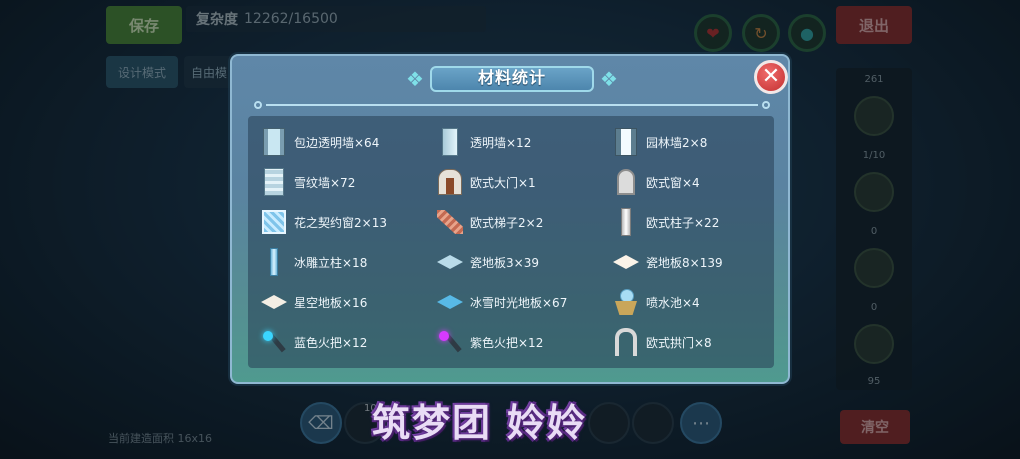 This screenshot has width=1020, height=459. What do you see at coordinates (274, 342) in the screenshot?
I see `blue-torch-icon` at bounding box center [274, 342].